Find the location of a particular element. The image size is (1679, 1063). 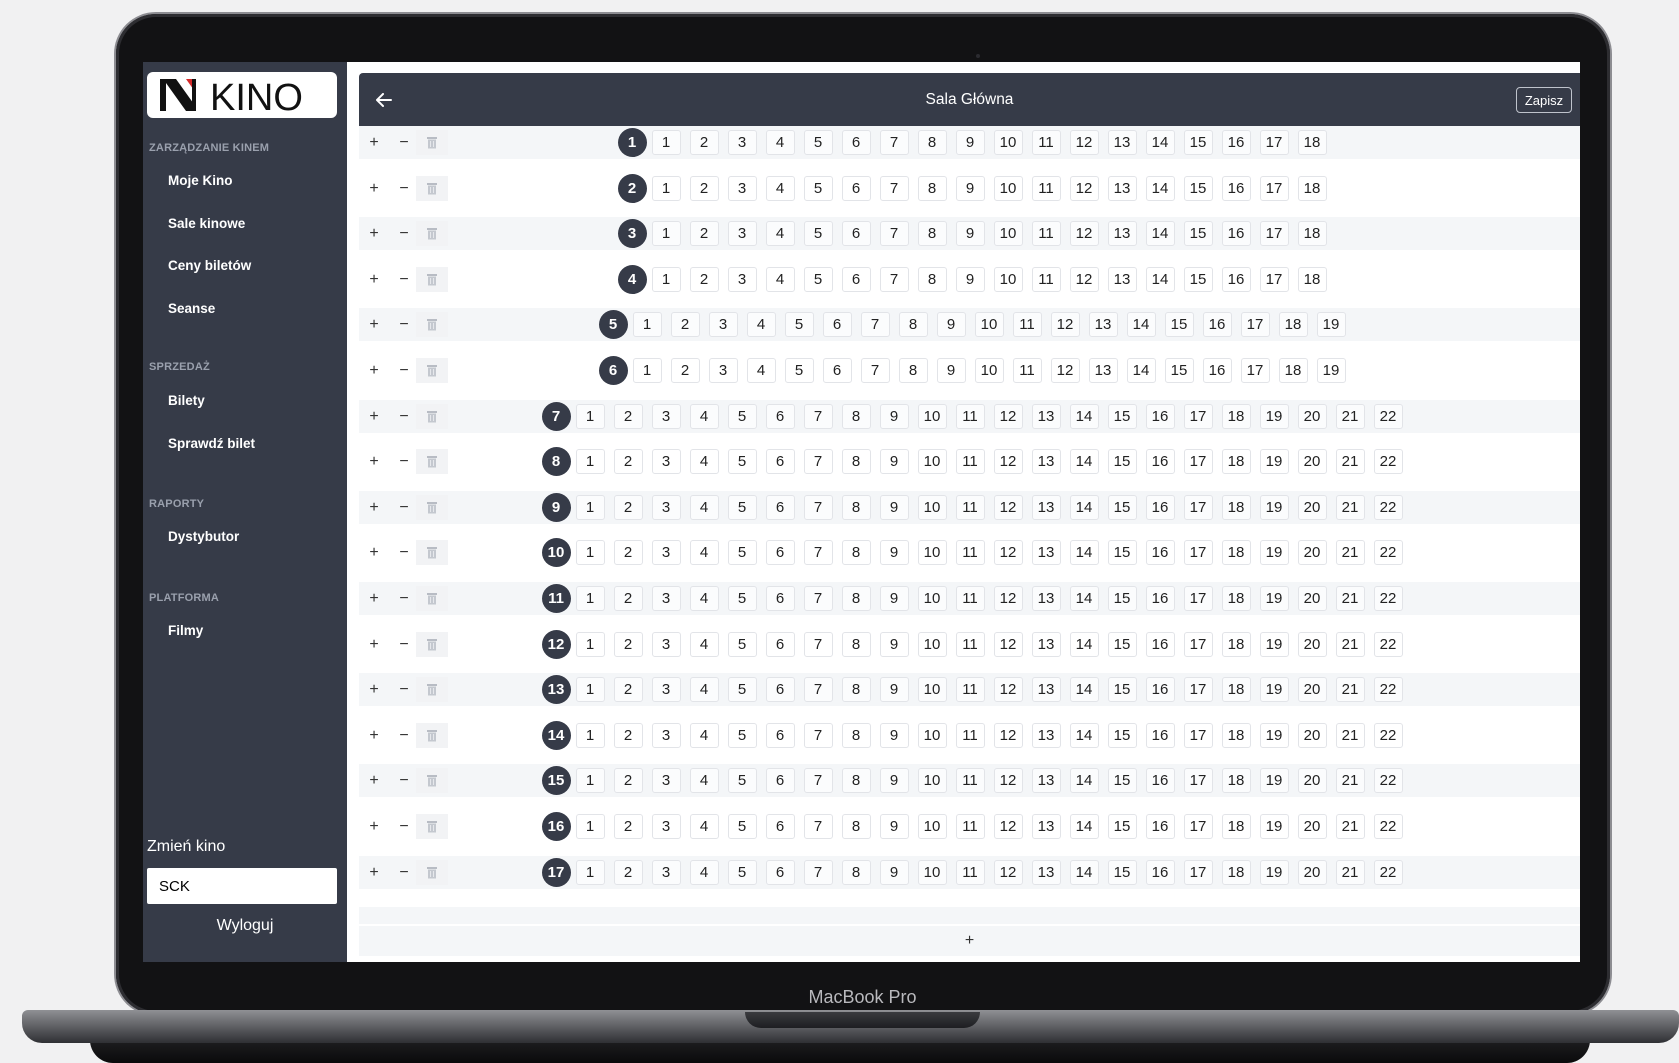

nav-item-distributor: Dystybutor is located at coordinates (203, 536).